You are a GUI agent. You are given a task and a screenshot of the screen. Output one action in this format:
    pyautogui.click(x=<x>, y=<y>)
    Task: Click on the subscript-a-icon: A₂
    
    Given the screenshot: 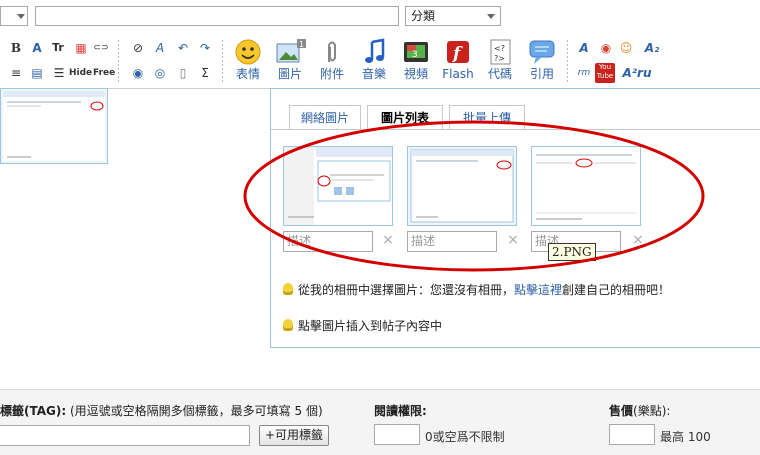 What is the action you would take?
    pyautogui.click(x=652, y=48)
    